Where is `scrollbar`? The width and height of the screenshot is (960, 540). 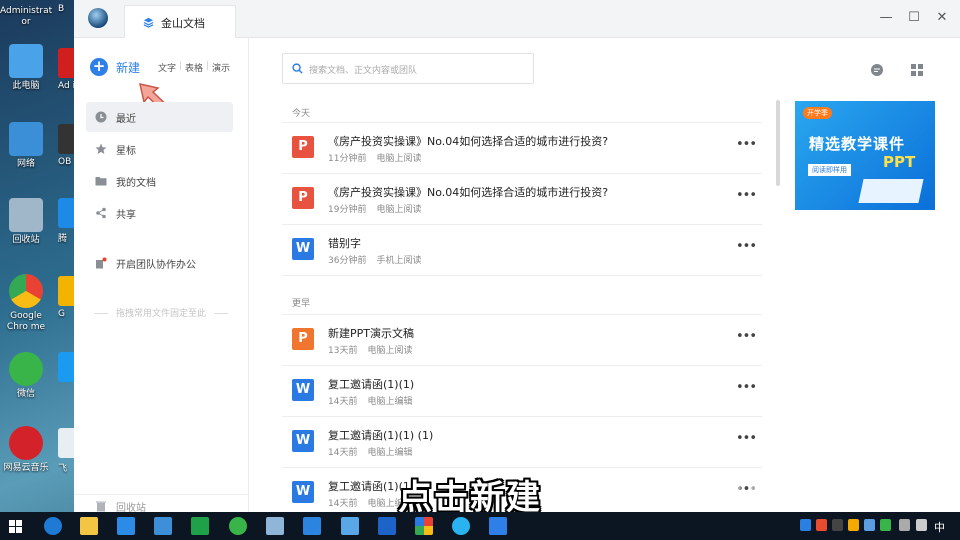 scrollbar is located at coordinates (778, 143).